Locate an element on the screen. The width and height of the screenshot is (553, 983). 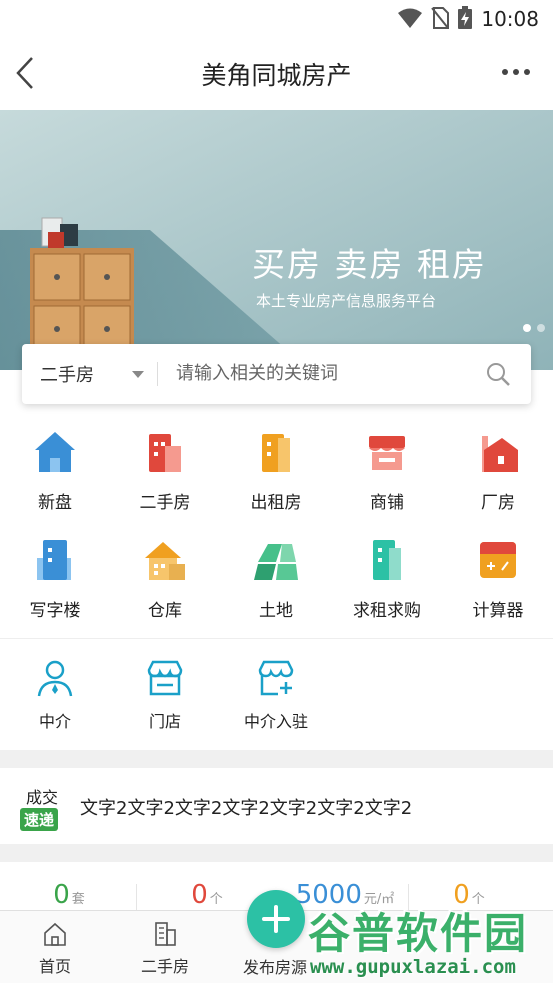
search-icon is located at coordinates (498, 374).